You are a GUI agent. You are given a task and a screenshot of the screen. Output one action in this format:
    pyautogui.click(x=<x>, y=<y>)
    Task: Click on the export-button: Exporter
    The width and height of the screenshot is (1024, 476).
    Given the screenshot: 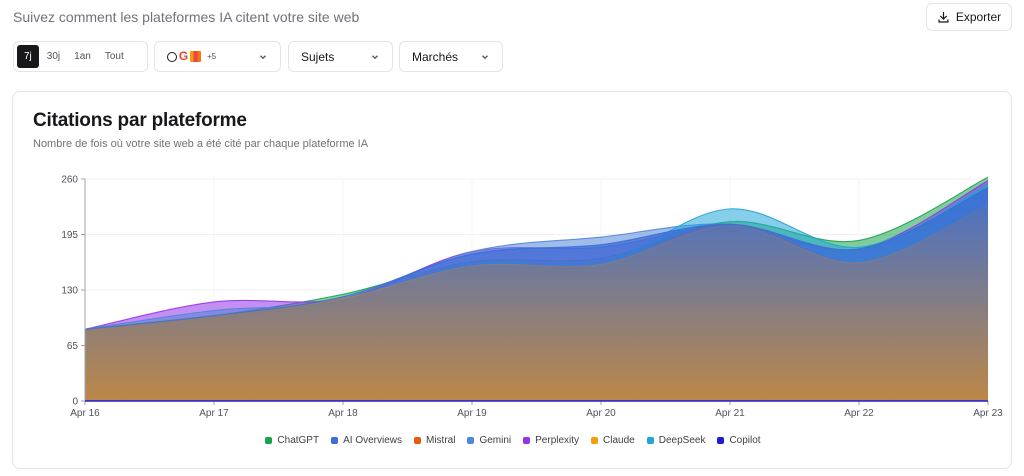 What is the action you would take?
    pyautogui.click(x=969, y=17)
    